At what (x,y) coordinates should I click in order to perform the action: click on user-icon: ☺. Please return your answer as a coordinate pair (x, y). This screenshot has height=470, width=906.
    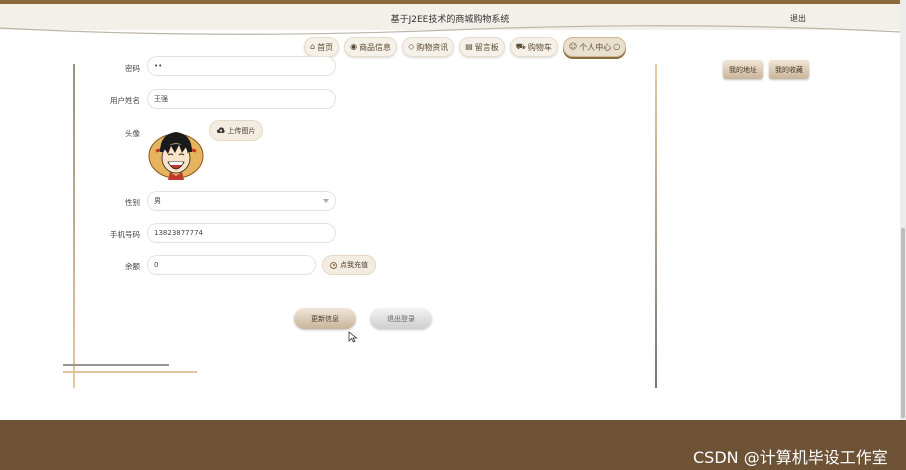
    Looking at the image, I should click on (573, 46).